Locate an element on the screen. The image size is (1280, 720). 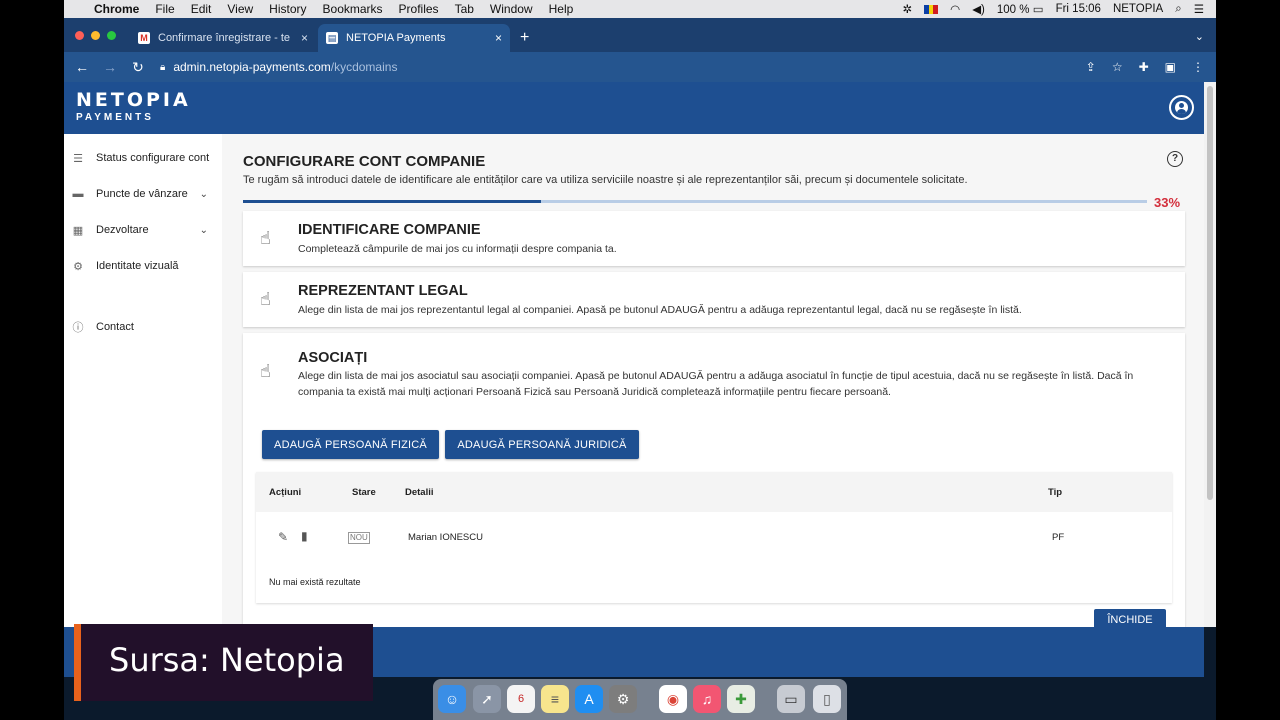
pointer-hand-icon: ☝ is located at coordinates (265, 238).